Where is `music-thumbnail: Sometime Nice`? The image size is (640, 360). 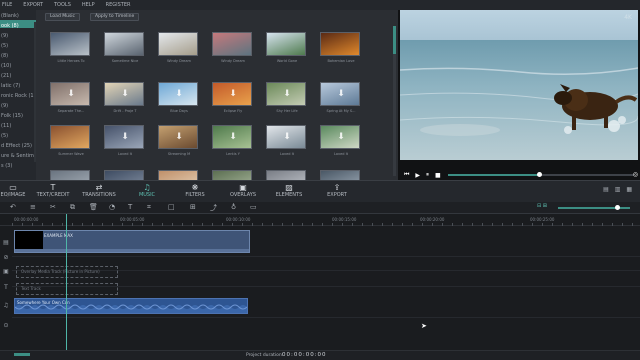
music-thumbnail: Sometime Nice is located at coordinates (124, 47).